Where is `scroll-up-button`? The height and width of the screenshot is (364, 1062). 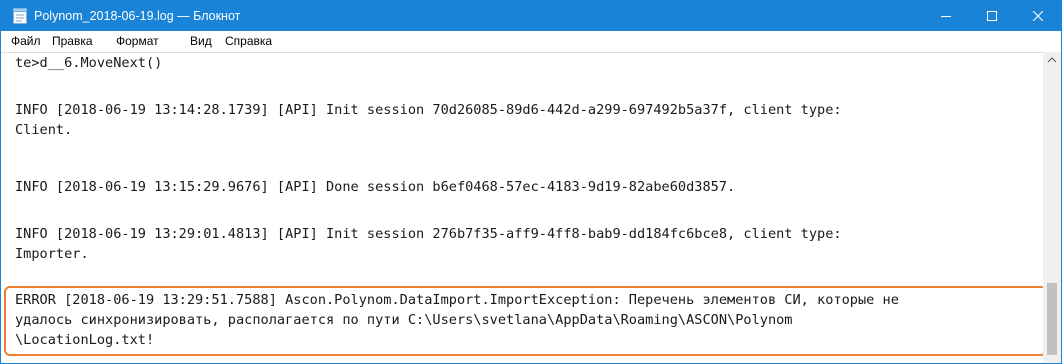
scroll-up-button is located at coordinates (1052, 60).